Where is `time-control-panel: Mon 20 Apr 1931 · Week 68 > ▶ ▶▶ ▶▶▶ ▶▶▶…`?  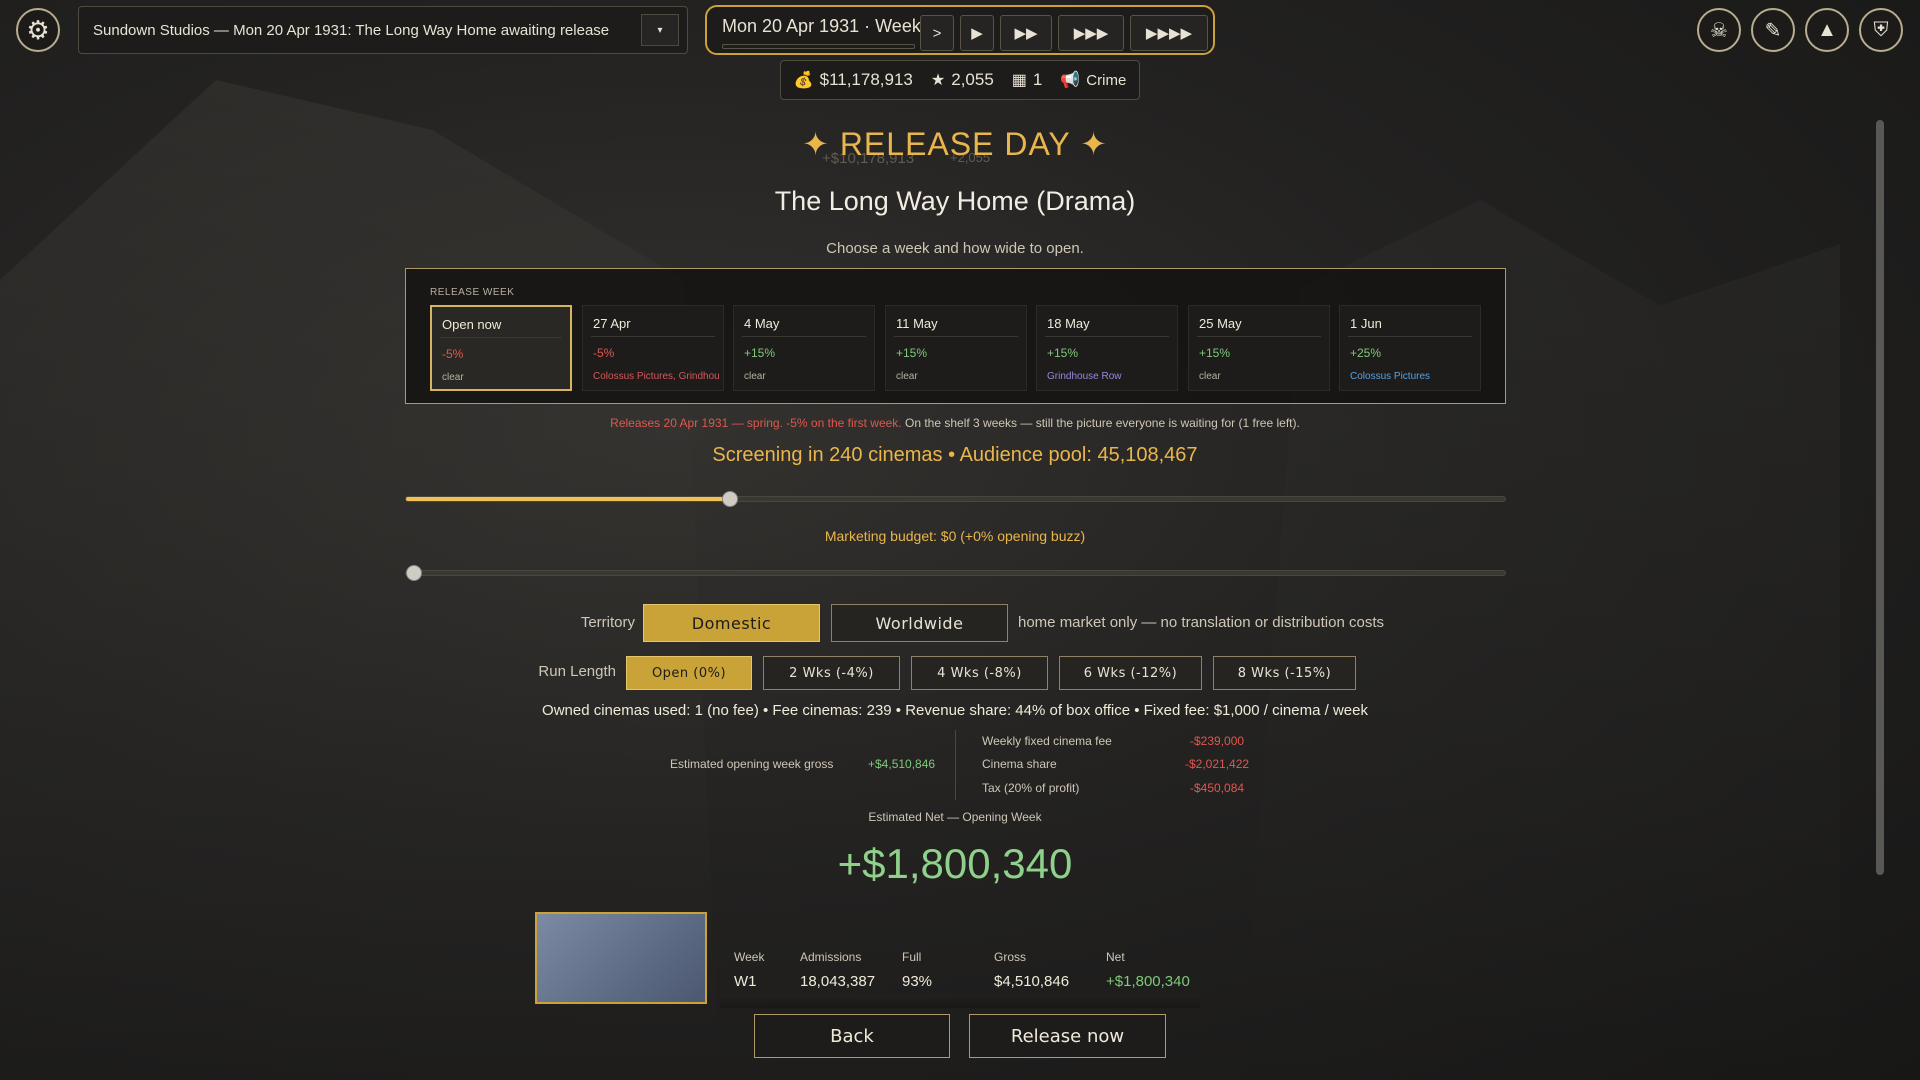 time-control-panel: Mon 20 Apr 1931 · Week 68 > ▶ ▶▶ ▶▶▶ ▶▶▶… is located at coordinates (960, 30).